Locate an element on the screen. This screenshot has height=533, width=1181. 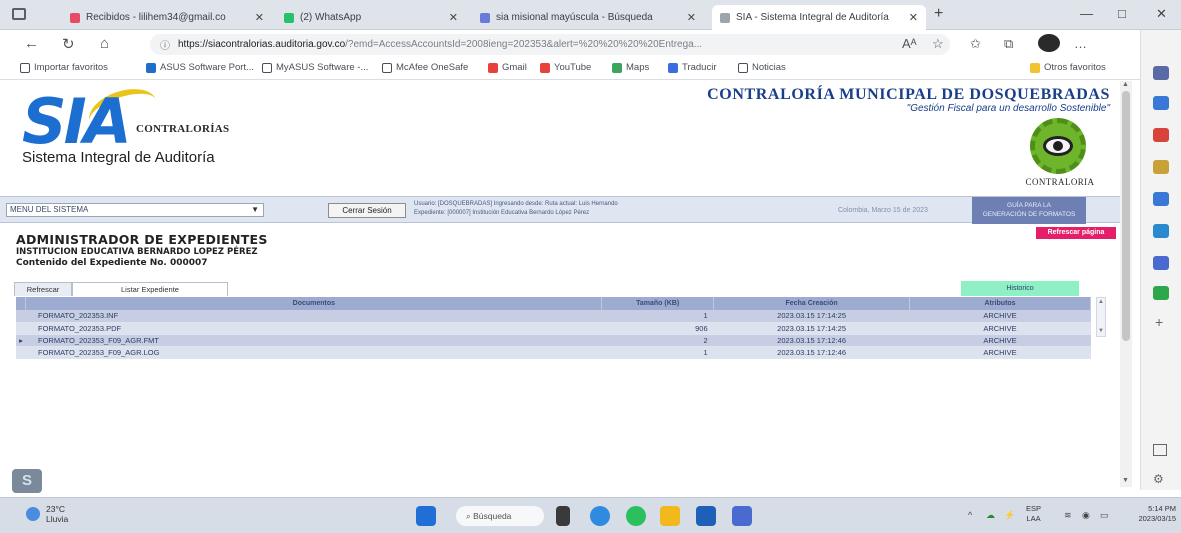
bookmark-maps: Maps is located at coordinates (630, 67).